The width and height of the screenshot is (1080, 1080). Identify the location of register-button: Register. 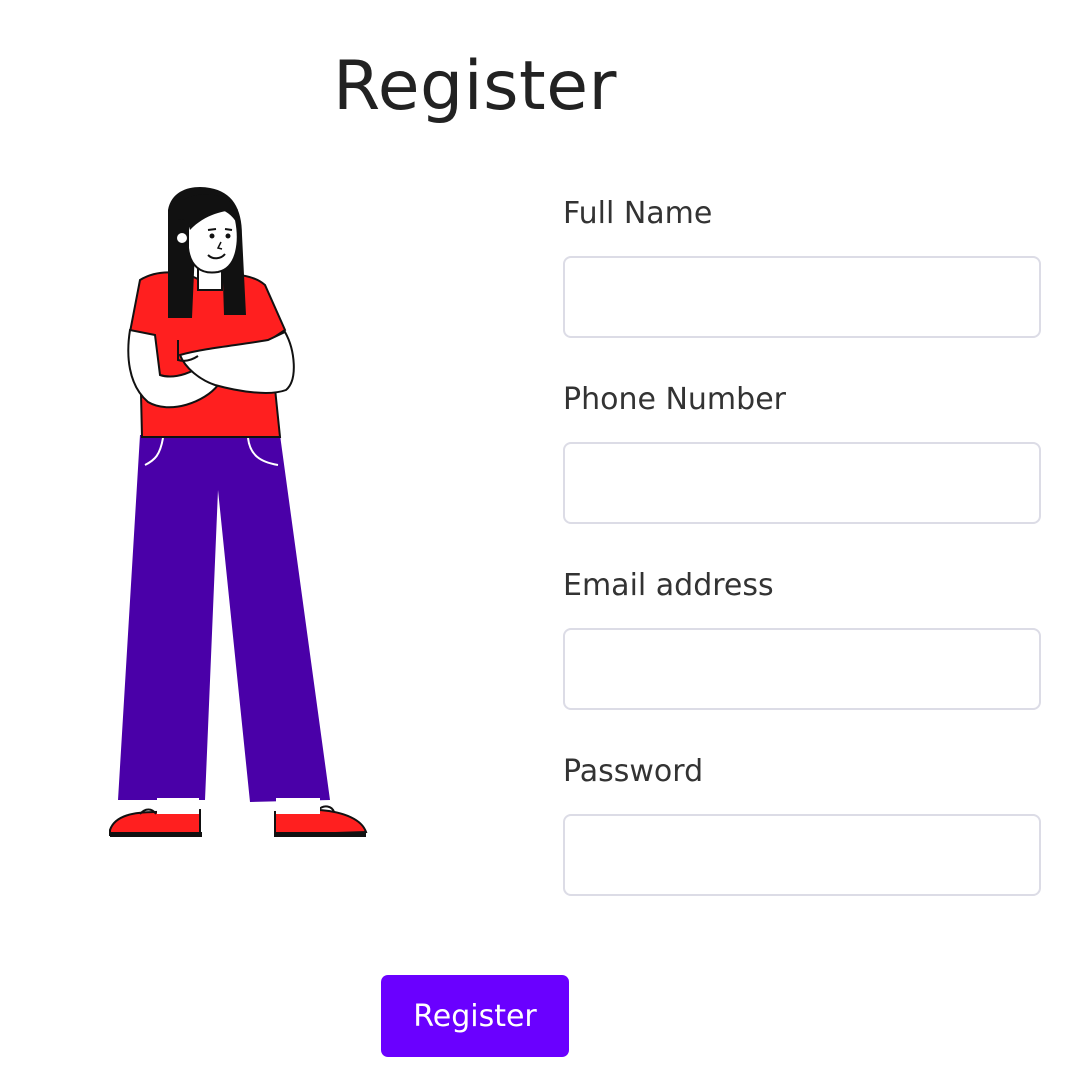
(475, 1016).